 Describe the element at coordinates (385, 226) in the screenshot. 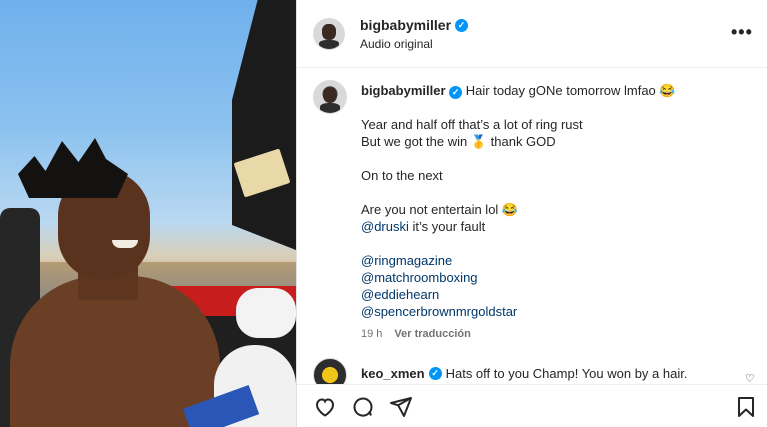

I see `mention-link: @druski` at that location.